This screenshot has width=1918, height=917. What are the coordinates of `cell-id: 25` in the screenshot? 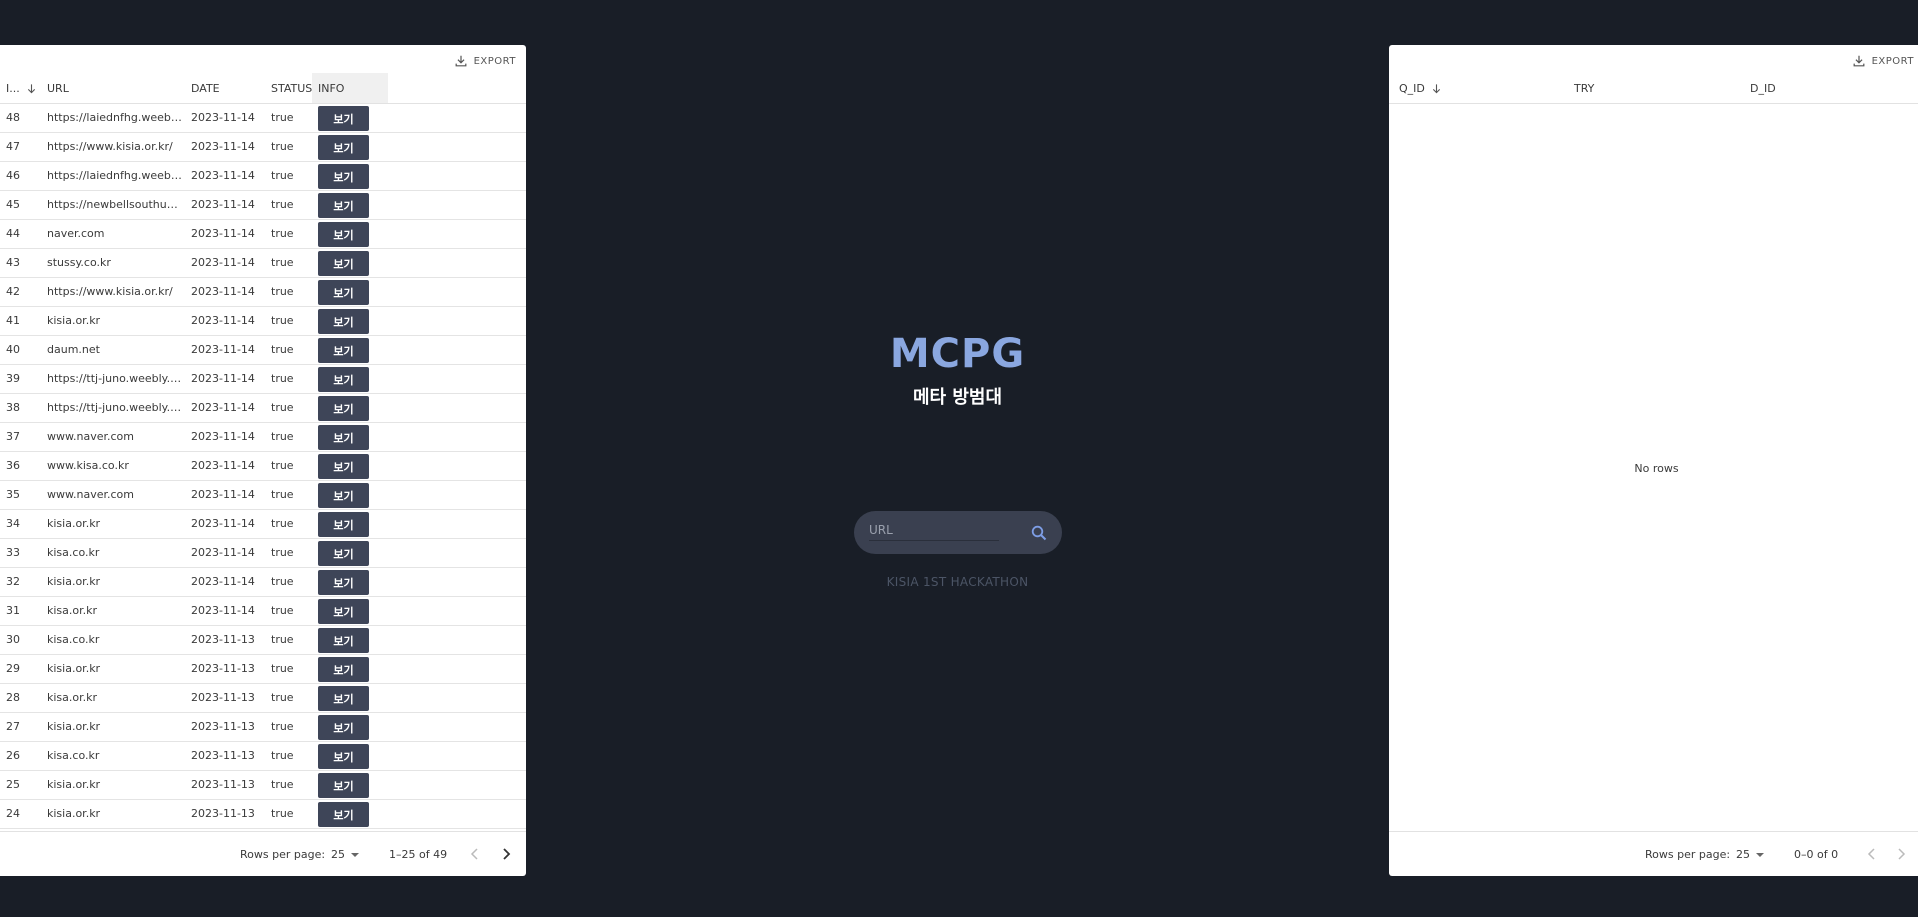 It's located at (13, 784).